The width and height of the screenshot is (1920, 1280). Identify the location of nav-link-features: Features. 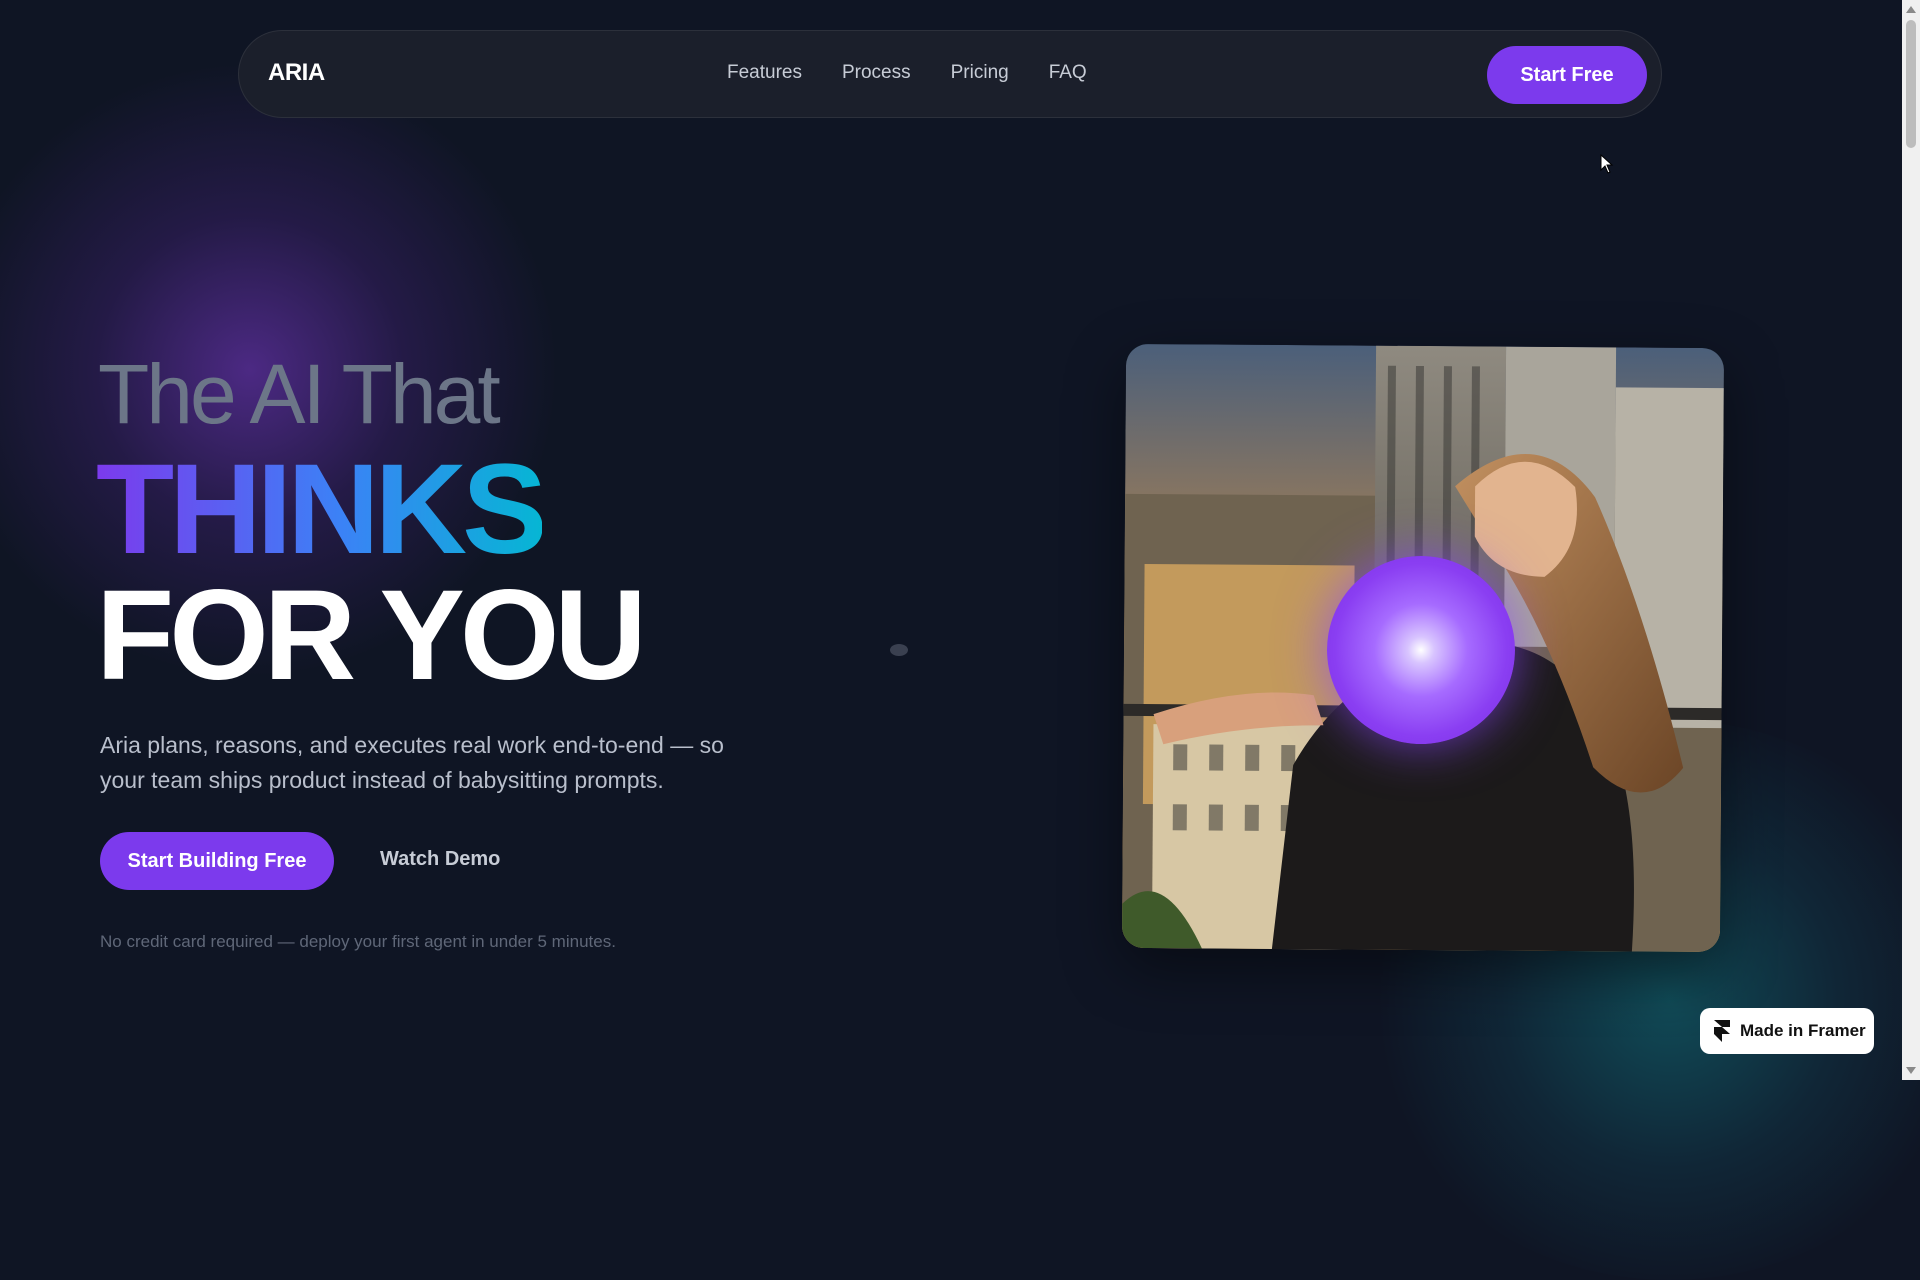
(764, 73).